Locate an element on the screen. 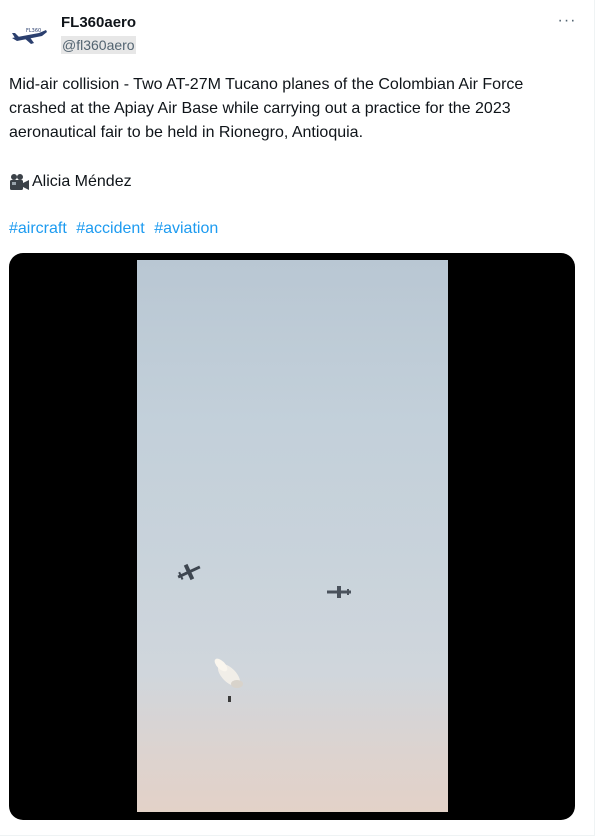  display-name: FL360aero is located at coordinates (98, 22).